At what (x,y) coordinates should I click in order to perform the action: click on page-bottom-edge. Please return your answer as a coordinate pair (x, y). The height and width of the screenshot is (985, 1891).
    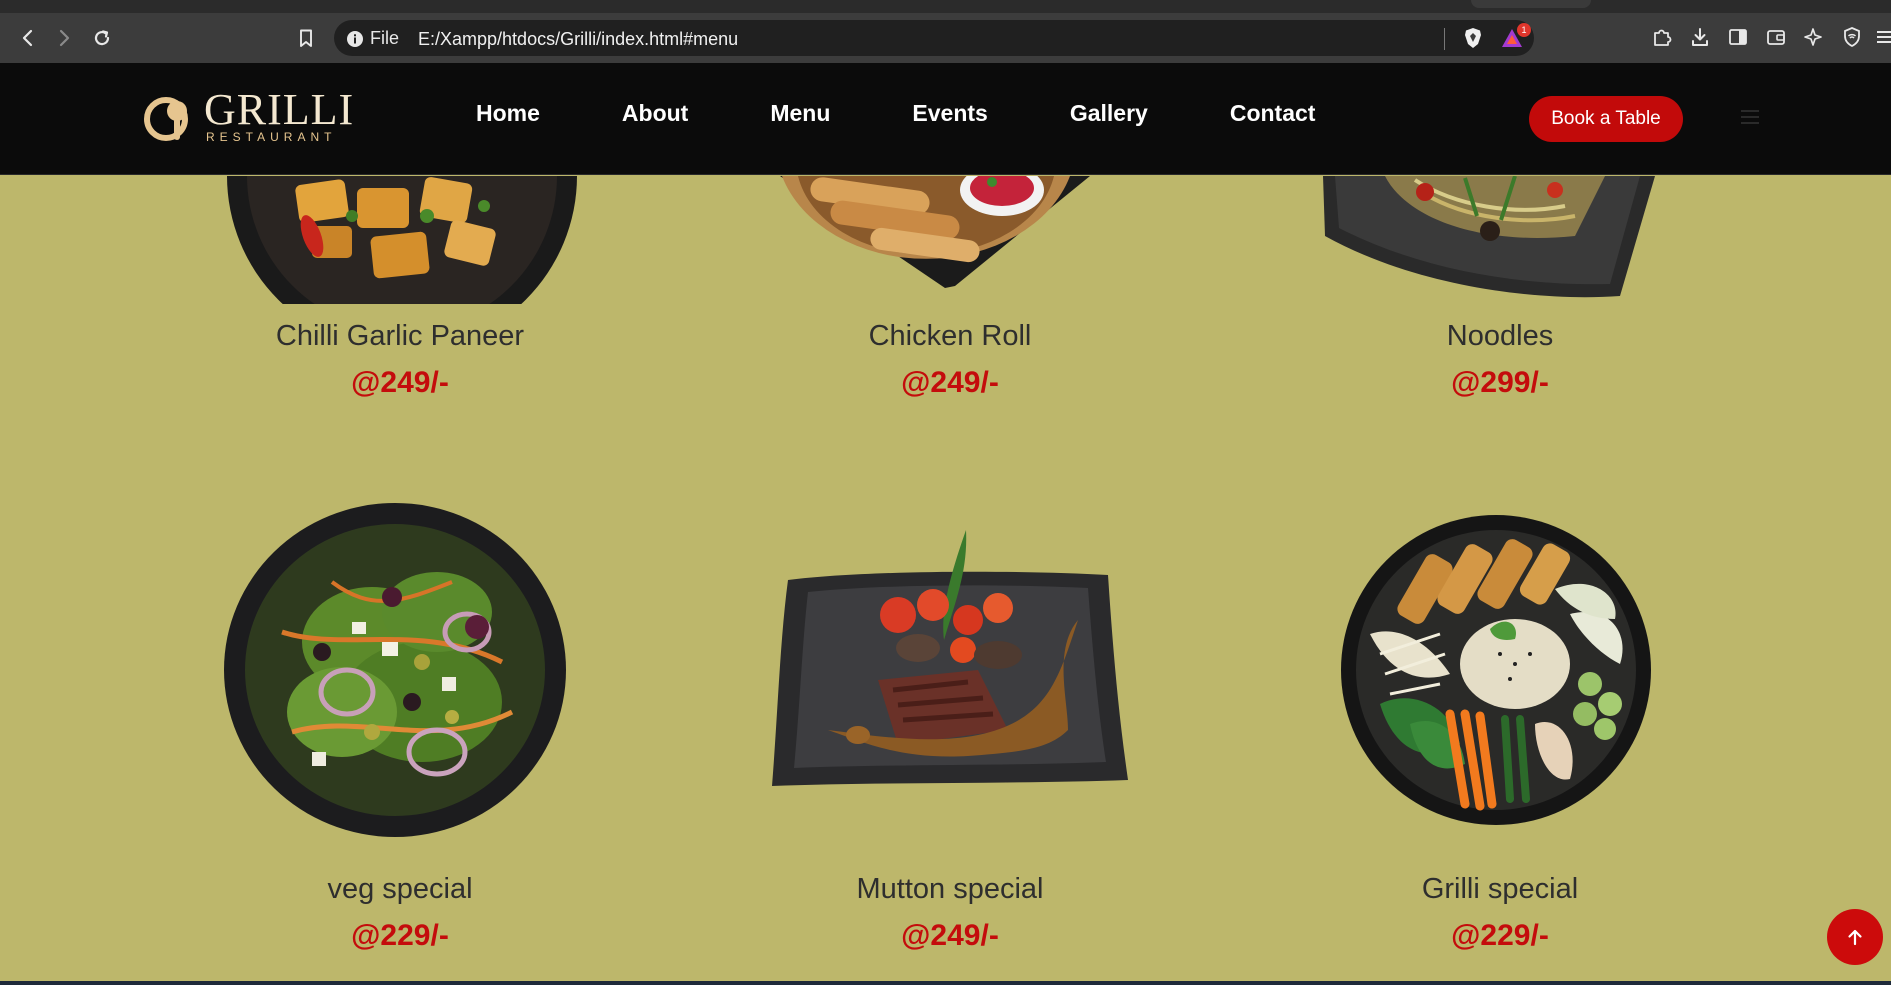
    Looking at the image, I should click on (945, 983).